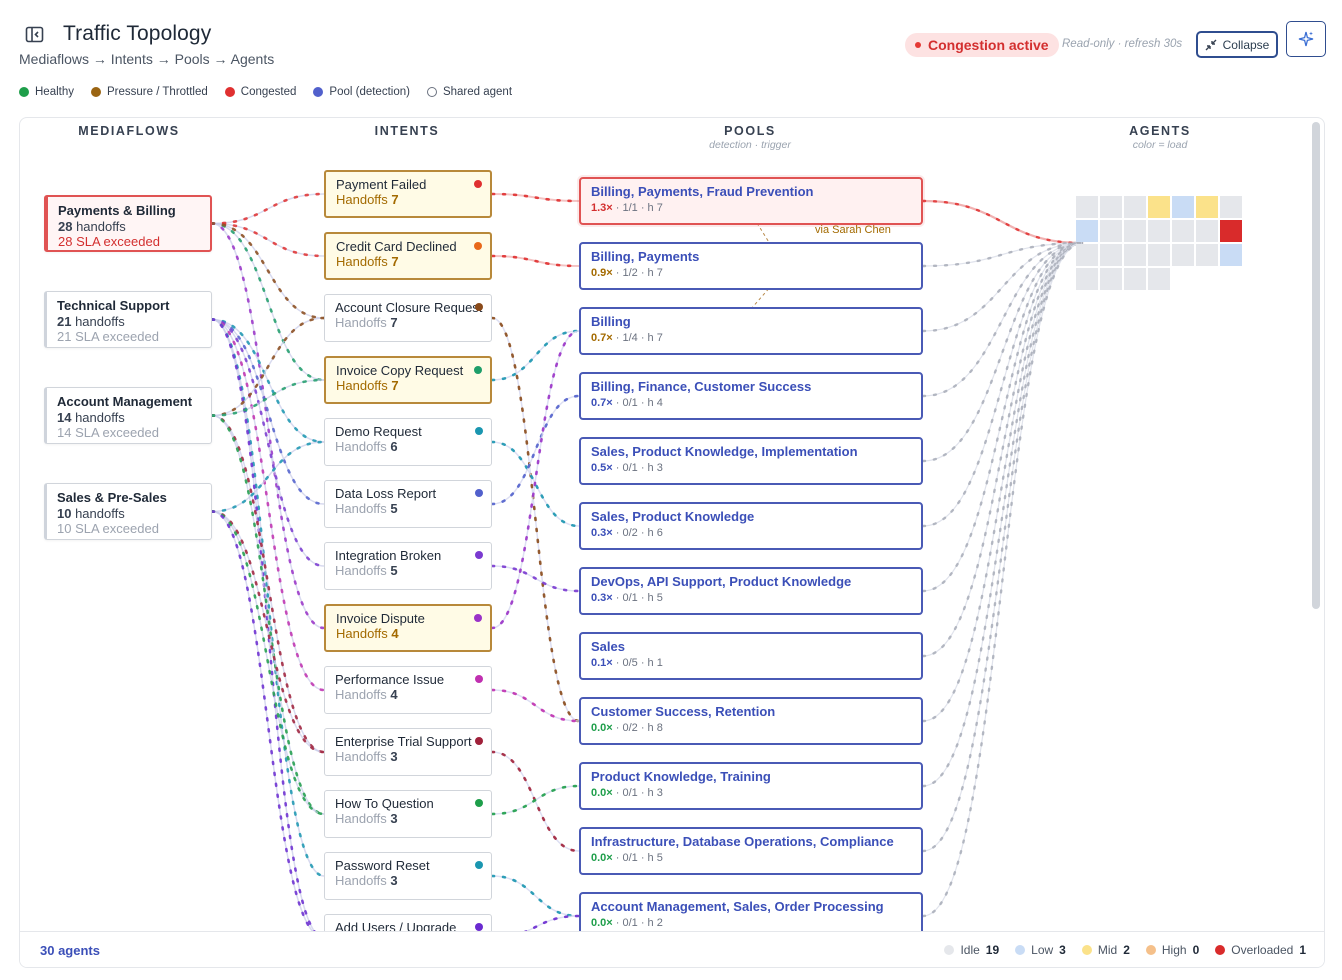 The width and height of the screenshot is (1342, 980). What do you see at coordinates (637, 338) in the screenshot?
I see `pool-capacity: · 1/4 · h 7` at bounding box center [637, 338].